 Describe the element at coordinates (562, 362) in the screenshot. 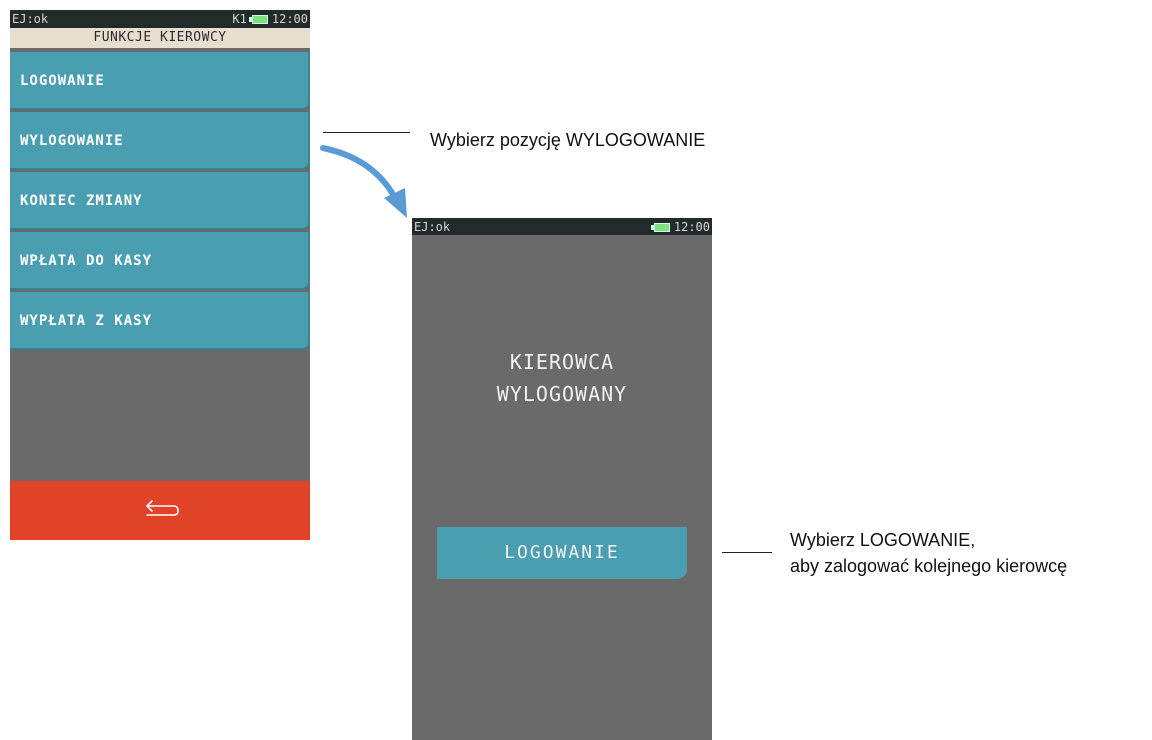

I see `message-line-1: KIEROWCA` at that location.